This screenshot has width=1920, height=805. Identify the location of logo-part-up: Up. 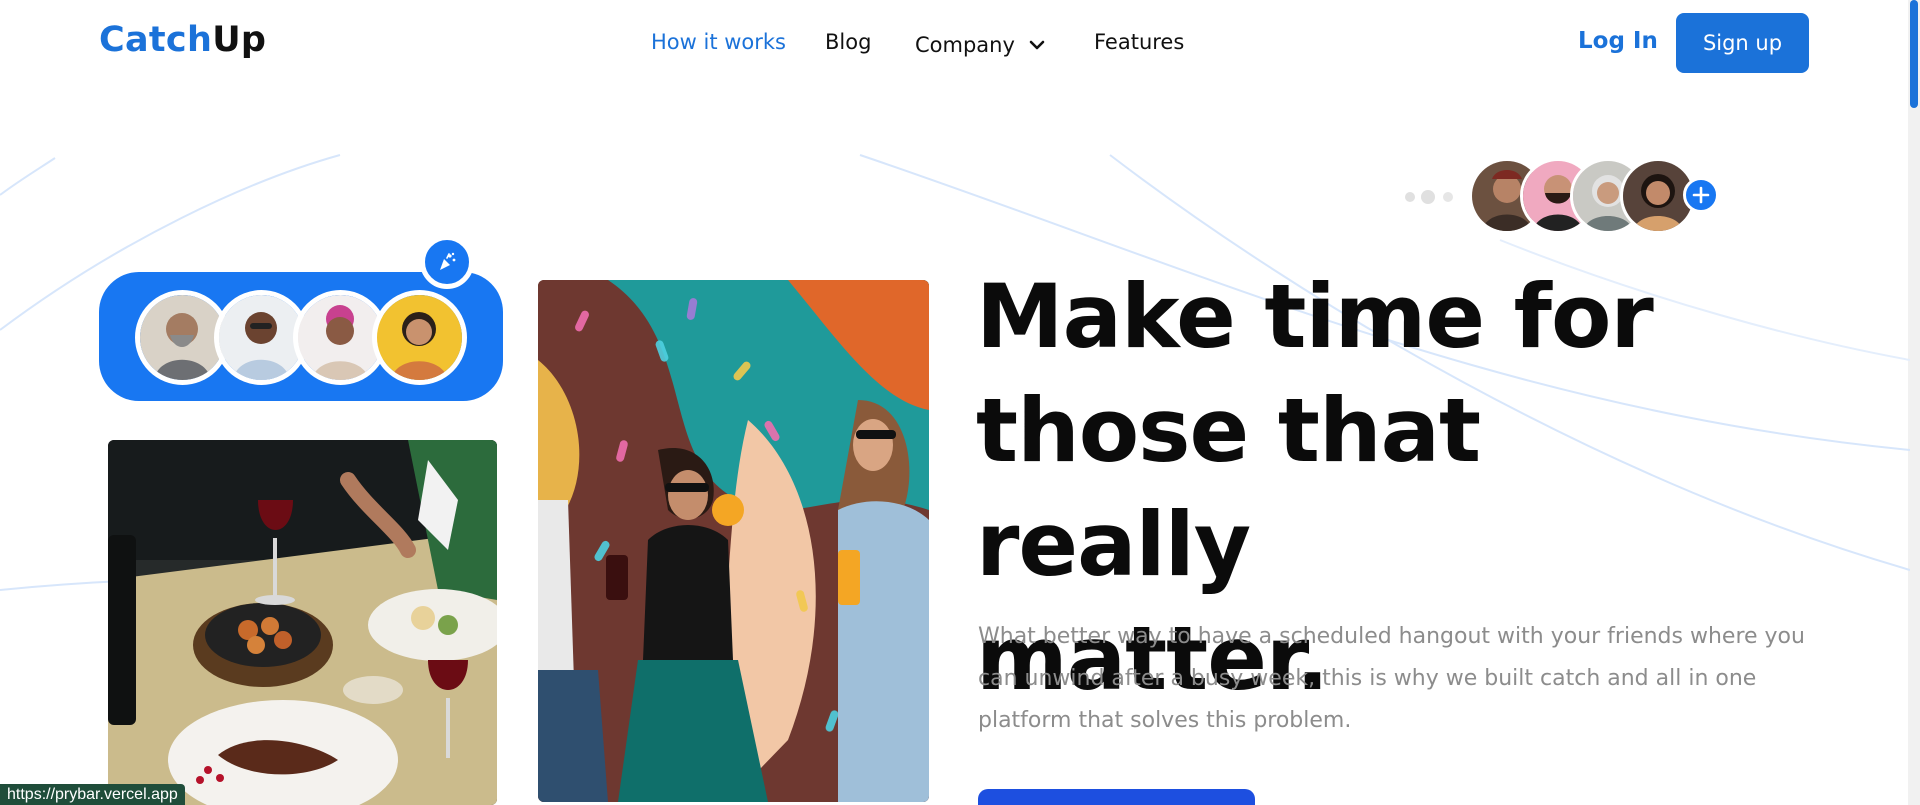
(239, 40).